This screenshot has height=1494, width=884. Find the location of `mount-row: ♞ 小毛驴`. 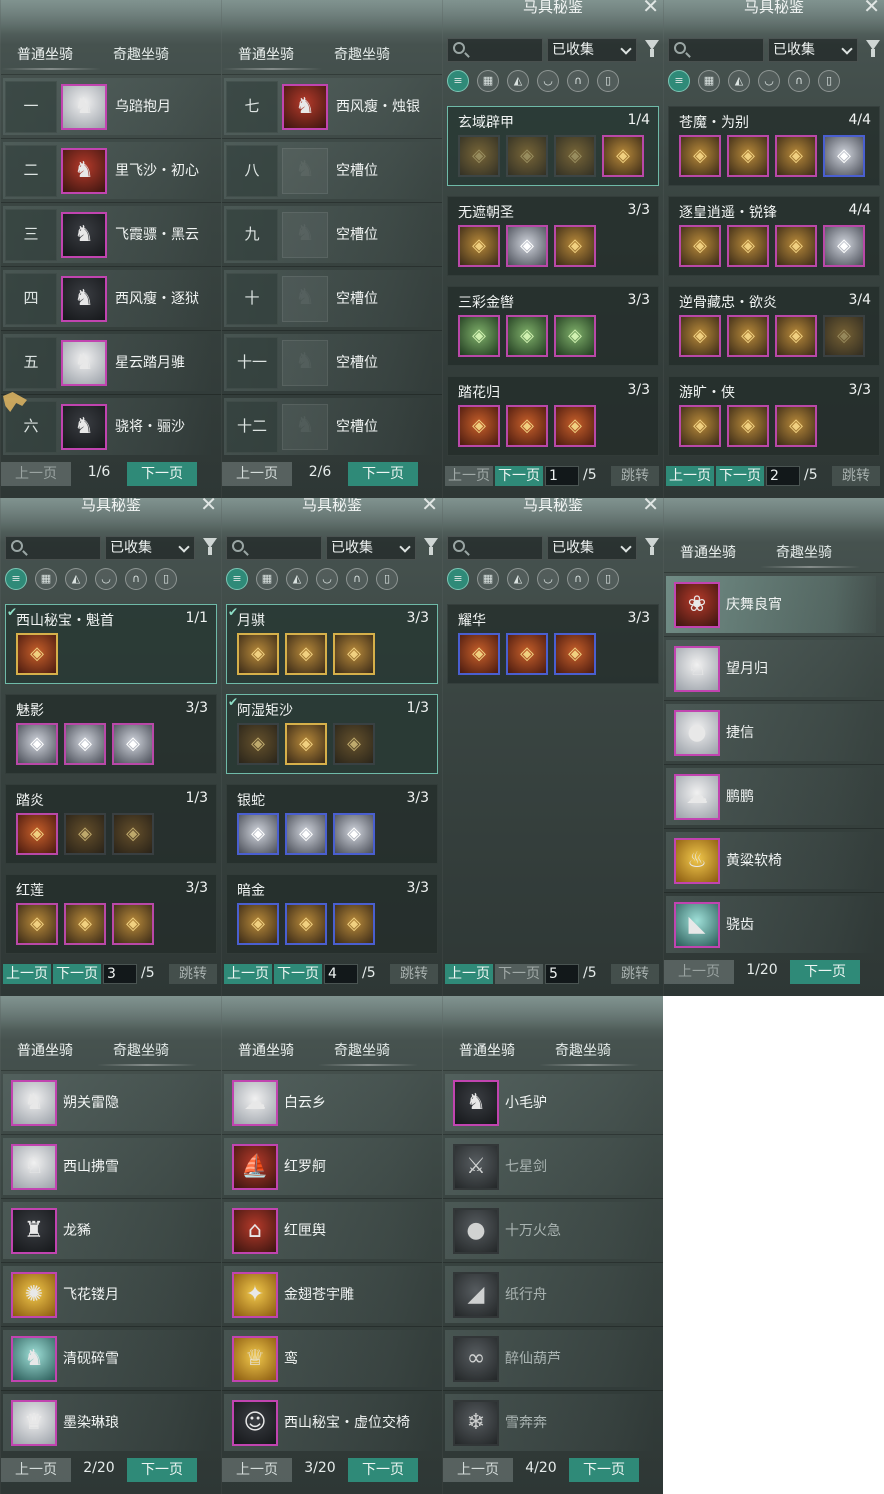

mount-row: ♞ 小毛驴 is located at coordinates (553, 1102).